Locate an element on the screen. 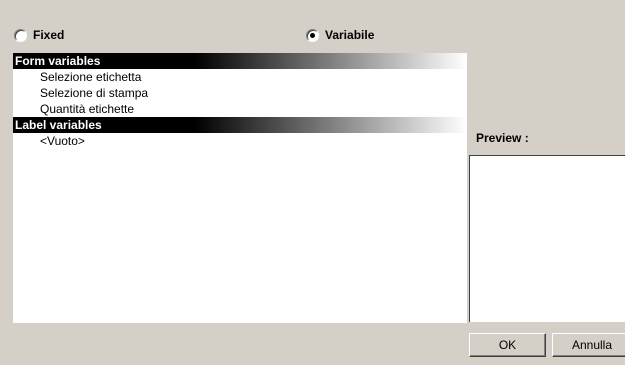 The image size is (625, 365). radio-selected-dot is located at coordinates (312, 35).